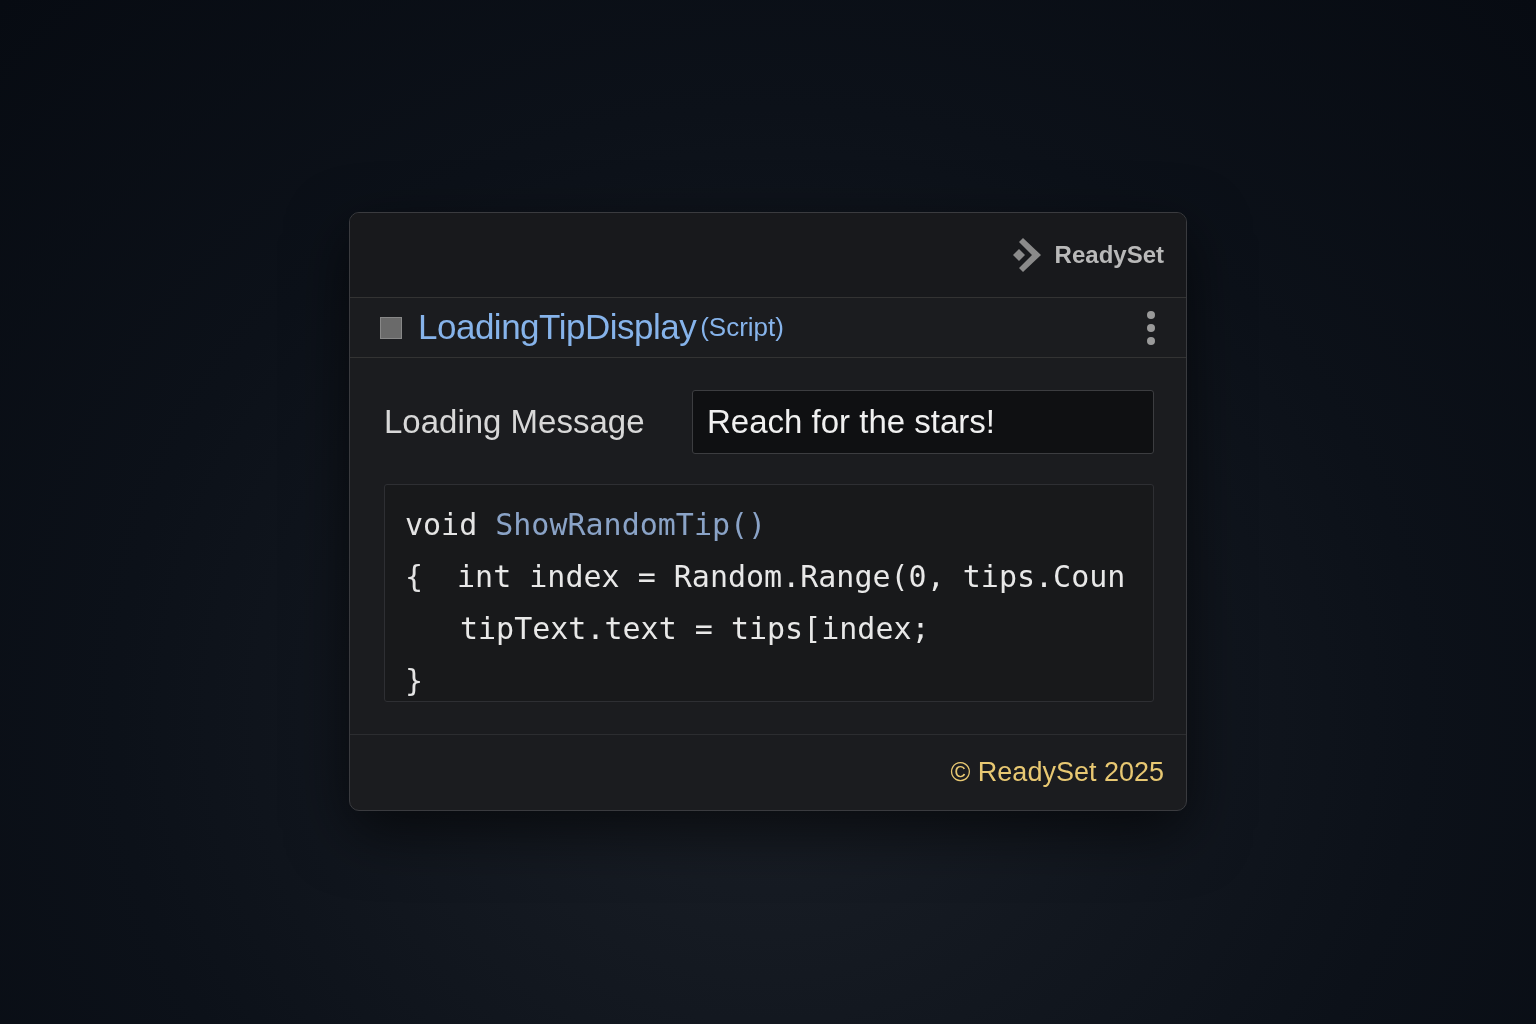 This screenshot has height=1024, width=1536. I want to click on component-name: LoadingTipDisplay, so click(557, 327).